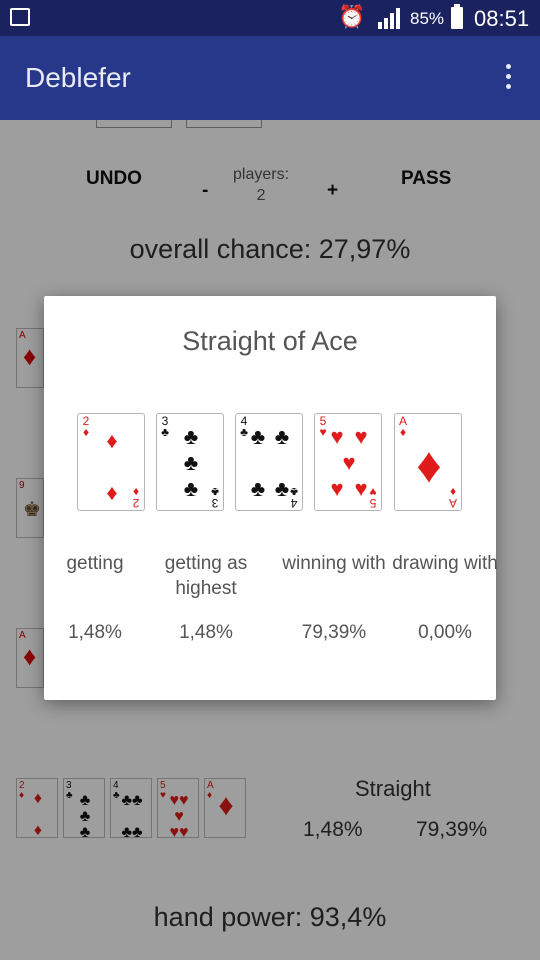 The width and height of the screenshot is (540, 960). Describe the element at coordinates (445, 563) in the screenshot. I see `stat-label-drawing: drawing with` at that location.